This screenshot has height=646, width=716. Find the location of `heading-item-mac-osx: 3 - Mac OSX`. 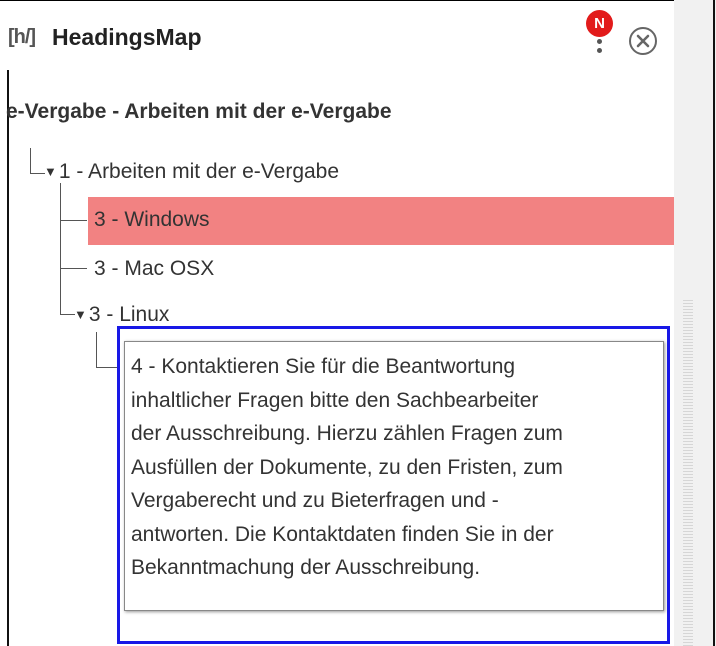

heading-item-mac-osx: 3 - Mac OSX is located at coordinates (154, 269).